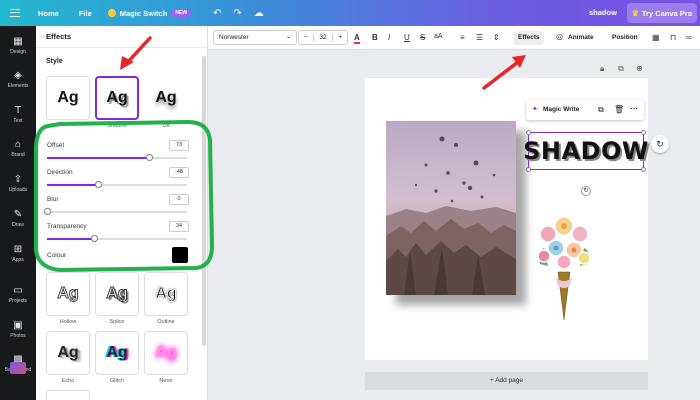 The width and height of the screenshot is (700, 400). I want to click on spacing-icon: ⇕, so click(496, 37).